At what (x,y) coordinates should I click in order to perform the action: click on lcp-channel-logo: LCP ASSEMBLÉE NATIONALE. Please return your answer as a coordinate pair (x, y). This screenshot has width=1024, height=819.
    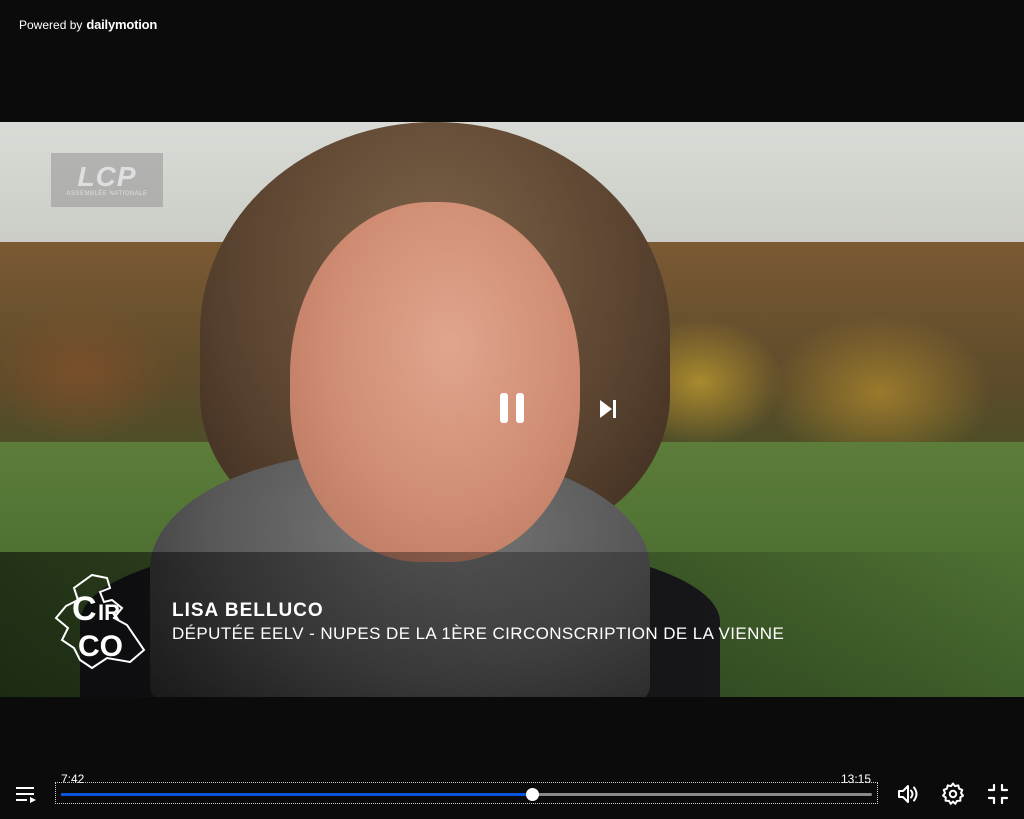
    Looking at the image, I should click on (107, 180).